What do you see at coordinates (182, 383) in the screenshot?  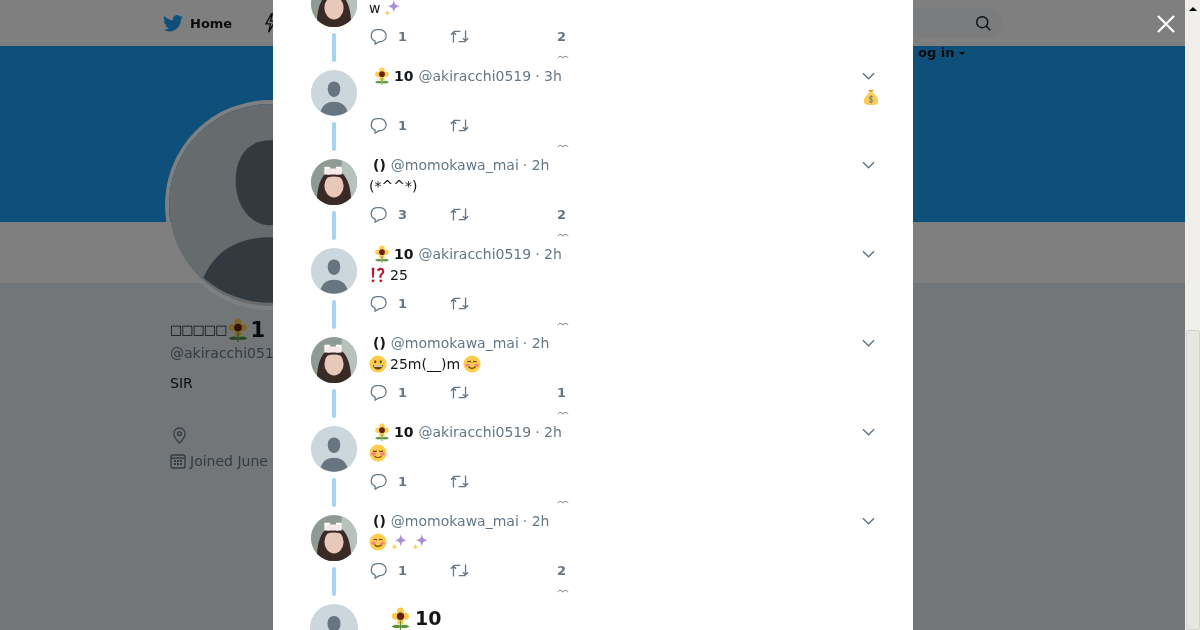 I see `profile-bio: SIR` at bounding box center [182, 383].